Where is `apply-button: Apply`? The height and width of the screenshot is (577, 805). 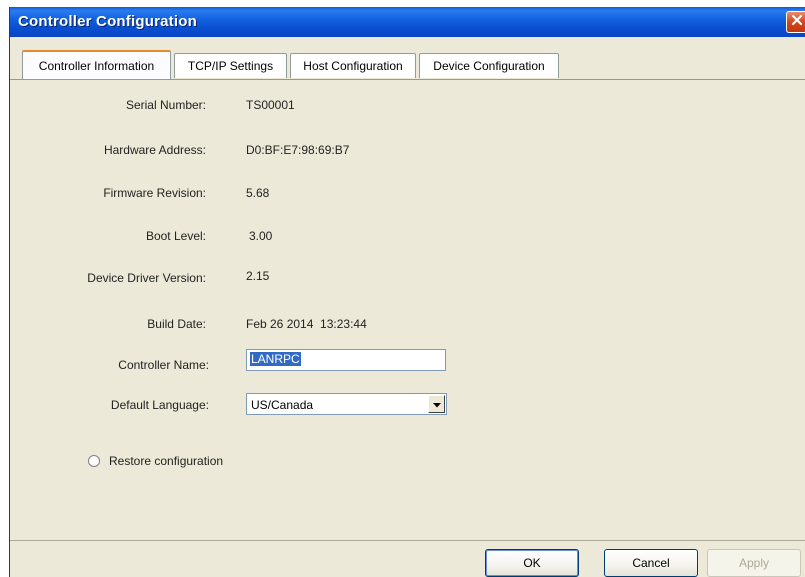
apply-button: Apply is located at coordinates (754, 563).